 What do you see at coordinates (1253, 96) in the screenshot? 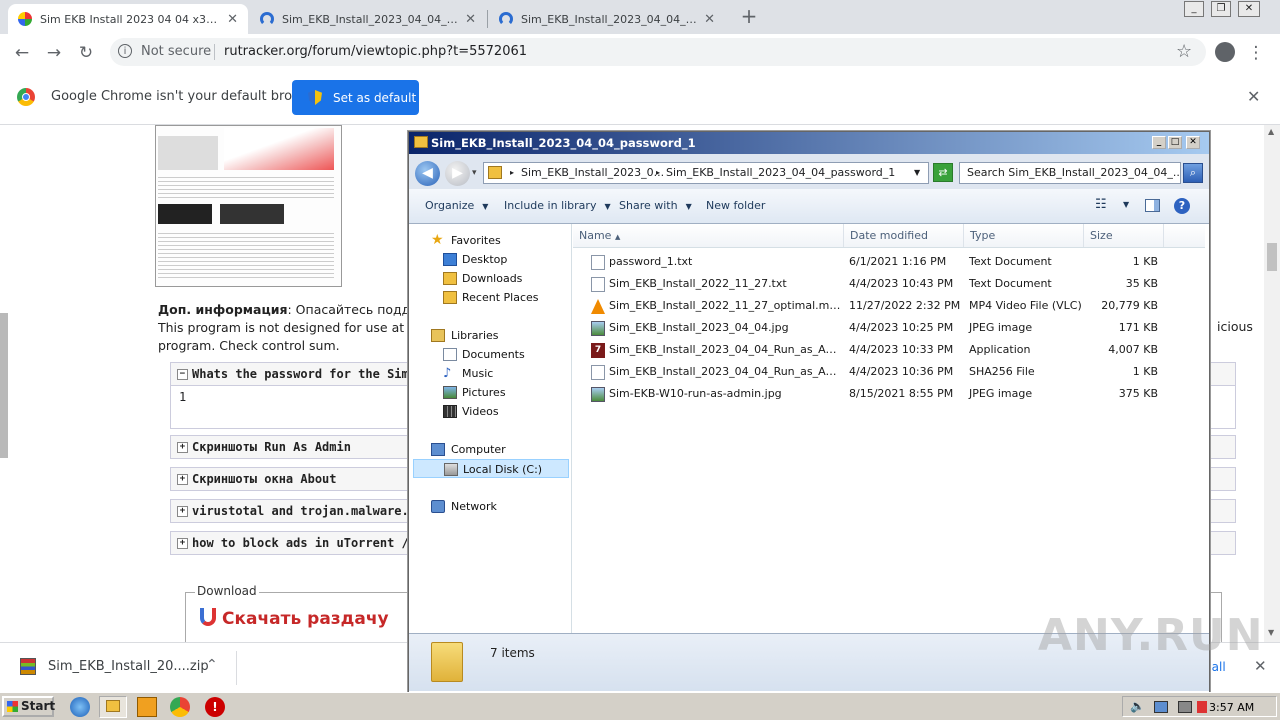
I see `infobar-close-icon: ✕` at bounding box center [1253, 96].